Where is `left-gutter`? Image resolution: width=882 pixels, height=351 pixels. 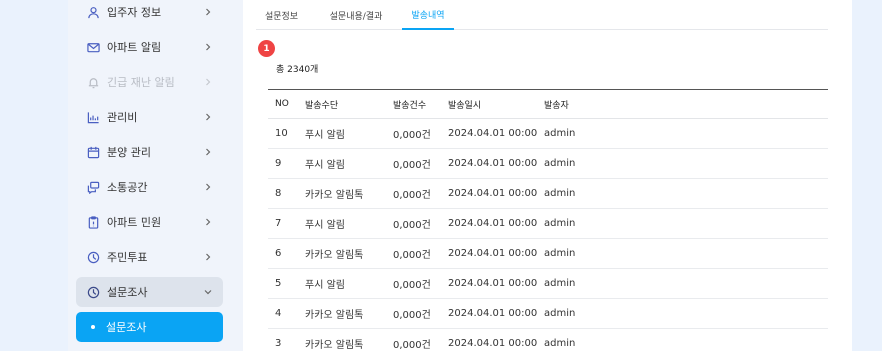 left-gutter is located at coordinates (34, 175).